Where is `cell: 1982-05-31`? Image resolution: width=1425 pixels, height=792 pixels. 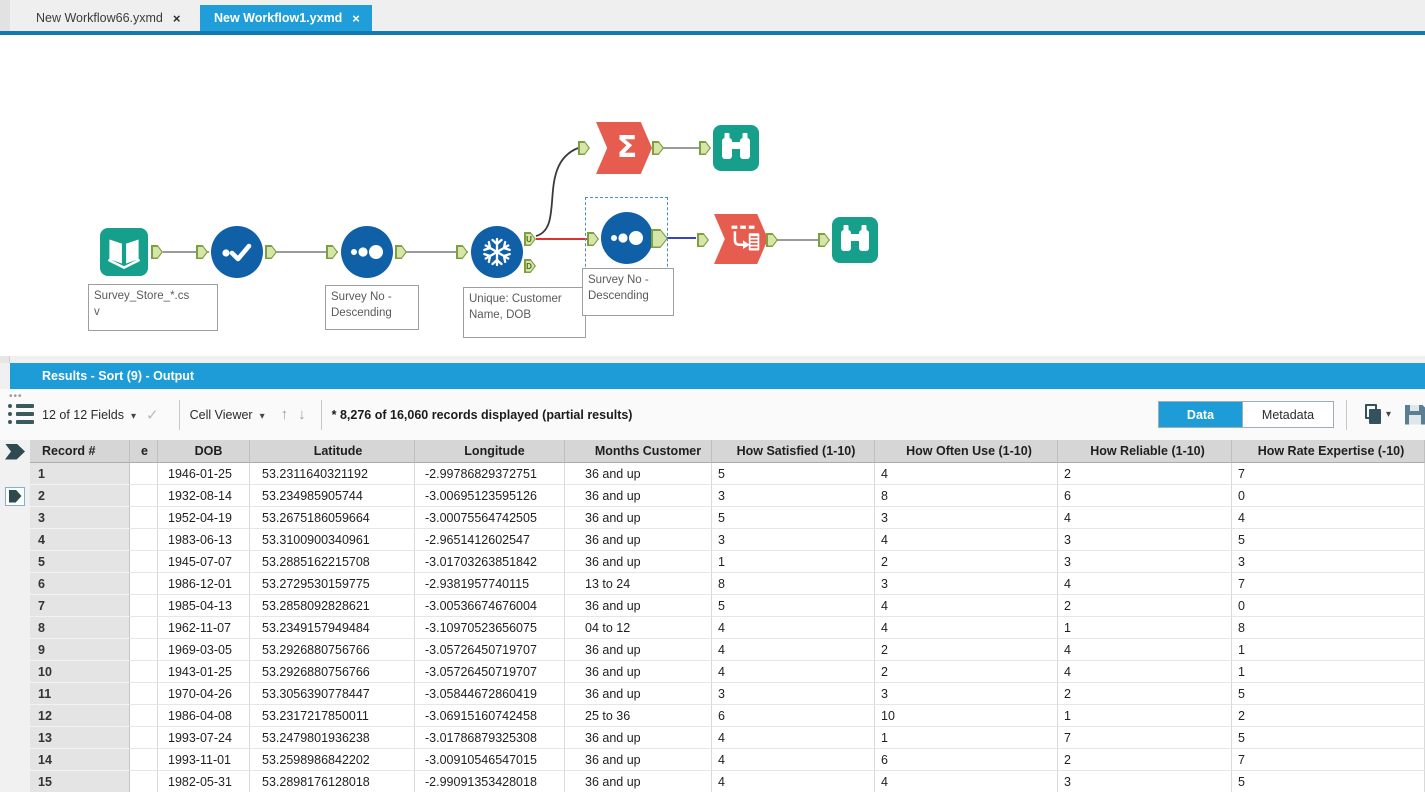
cell: 1982-05-31 is located at coordinates (204, 781).